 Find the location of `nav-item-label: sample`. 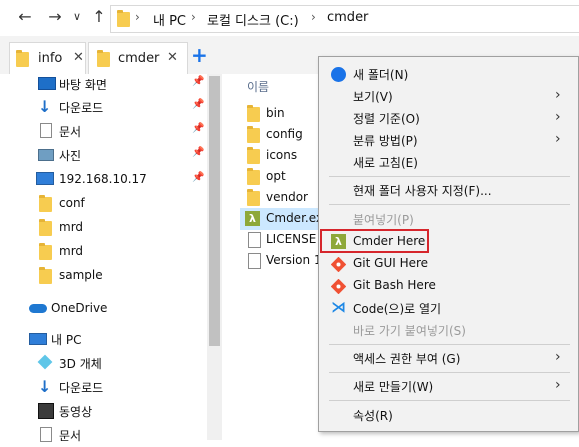

nav-item-label: sample is located at coordinates (81, 275).